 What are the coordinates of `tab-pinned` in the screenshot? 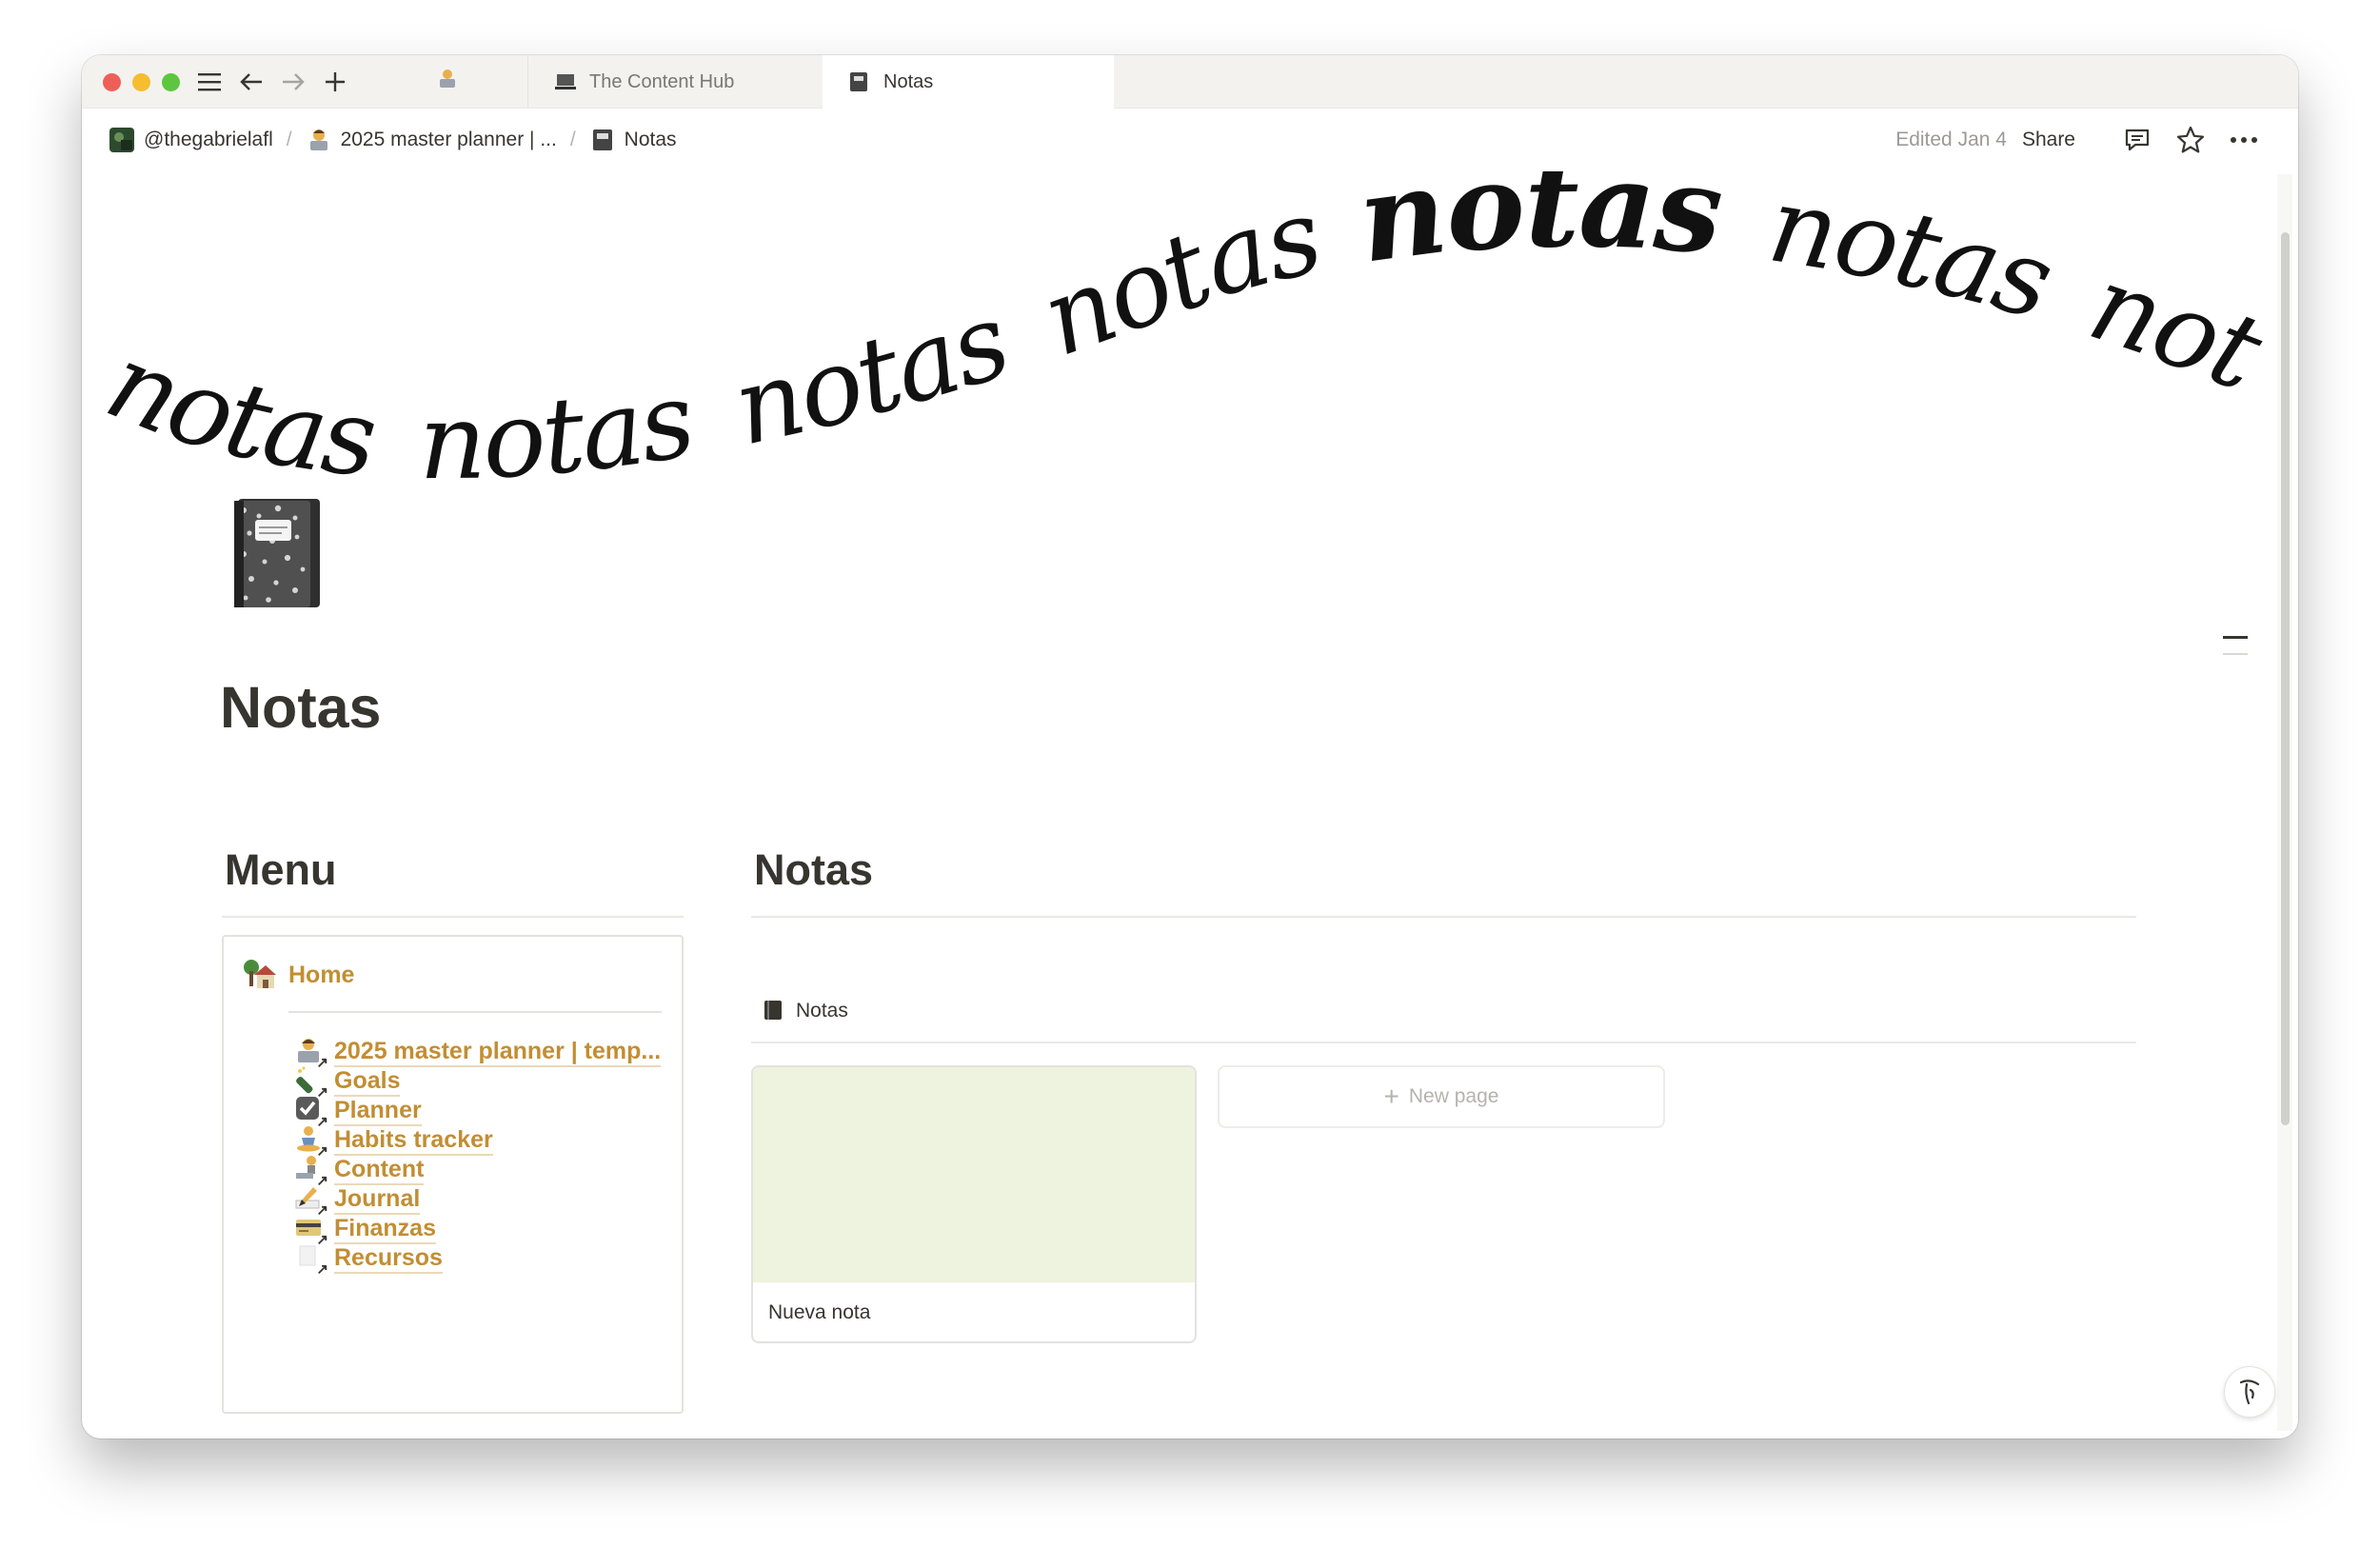 It's located at (447, 82).